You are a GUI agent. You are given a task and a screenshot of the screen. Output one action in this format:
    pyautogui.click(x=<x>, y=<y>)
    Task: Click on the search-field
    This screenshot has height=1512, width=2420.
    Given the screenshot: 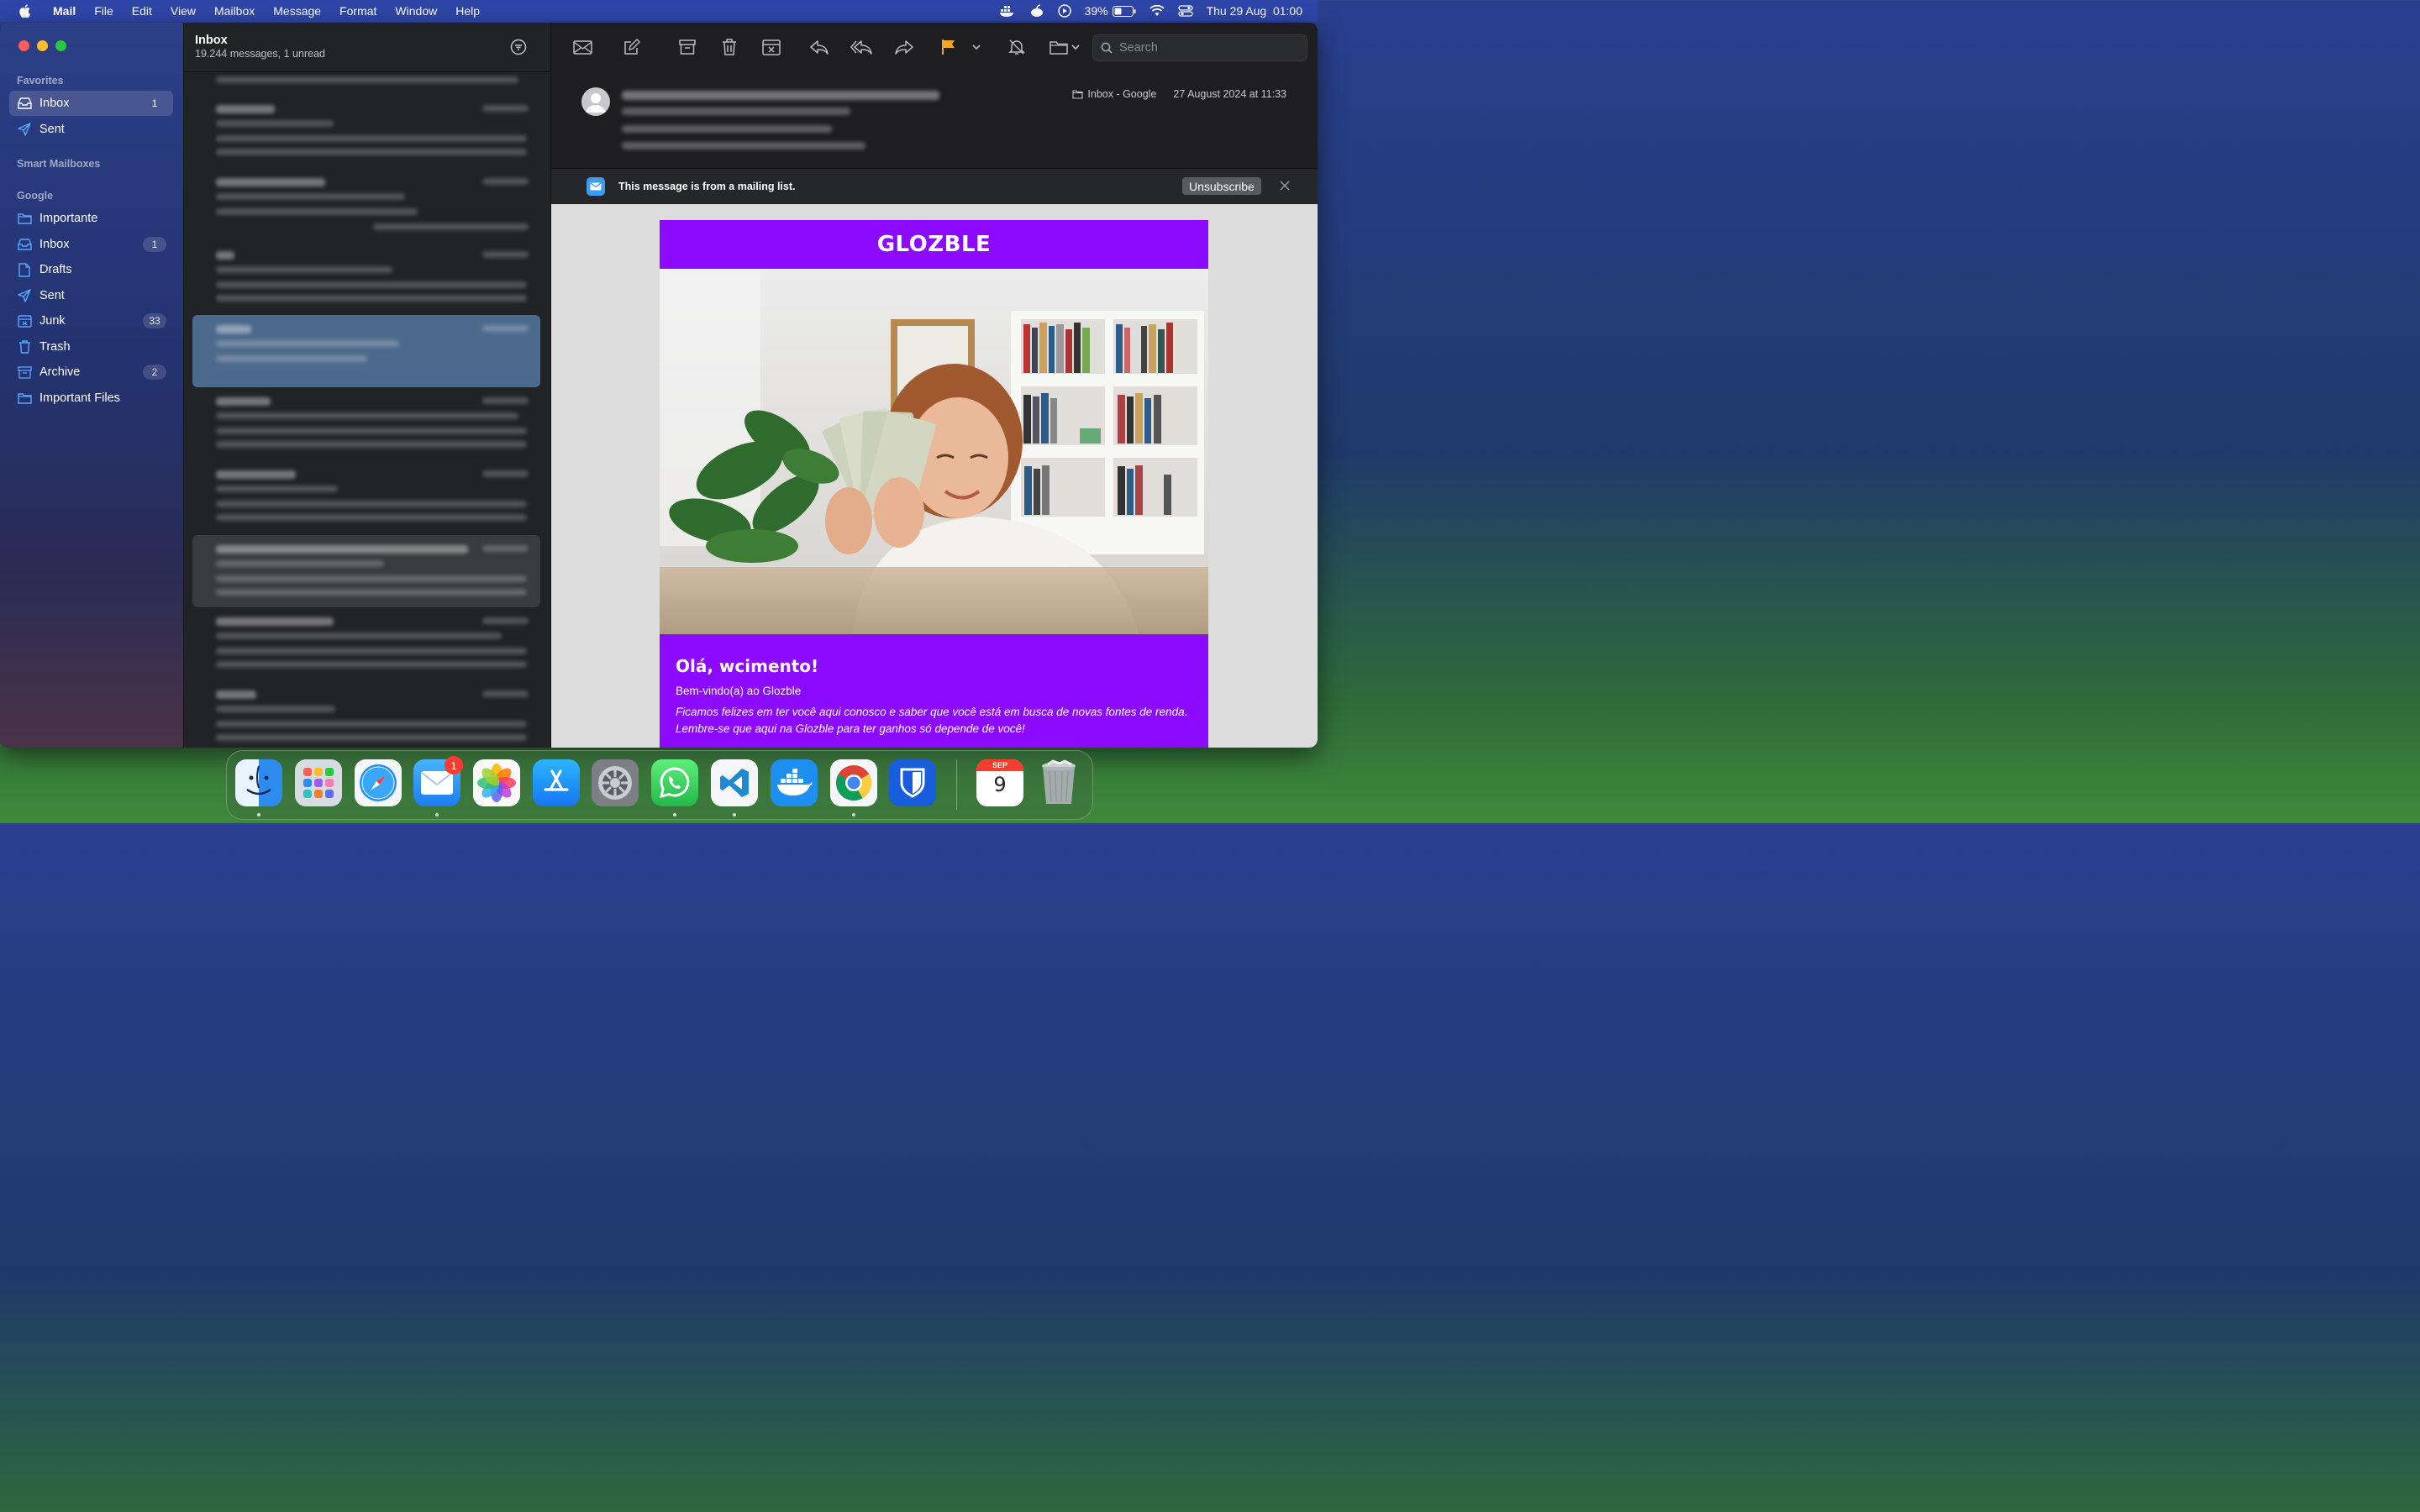 What is the action you would take?
    pyautogui.click(x=1199, y=47)
    